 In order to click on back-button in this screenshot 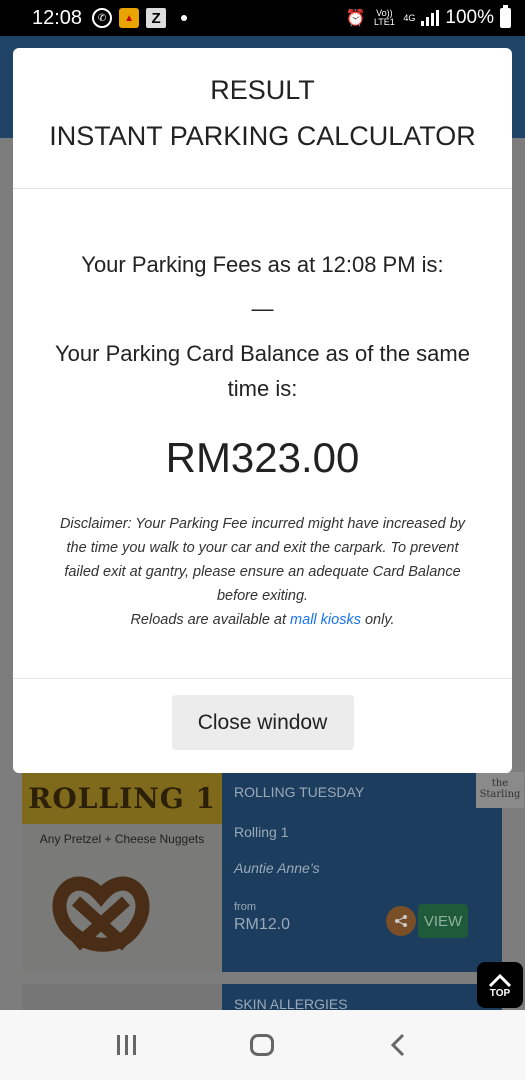, I will do `click(398, 1045)`.